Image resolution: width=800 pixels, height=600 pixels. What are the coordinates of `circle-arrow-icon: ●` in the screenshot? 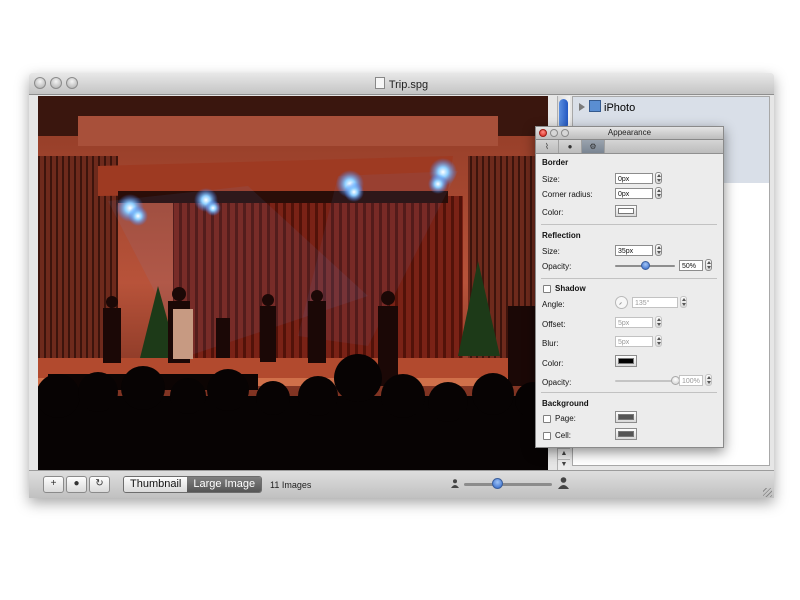 It's located at (76, 483).